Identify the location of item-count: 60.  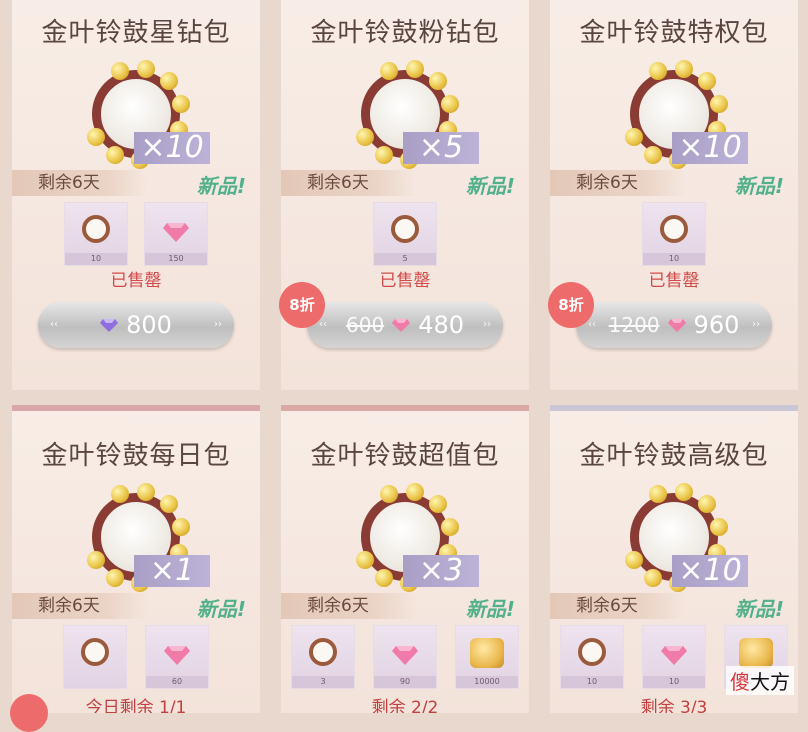
(177, 682).